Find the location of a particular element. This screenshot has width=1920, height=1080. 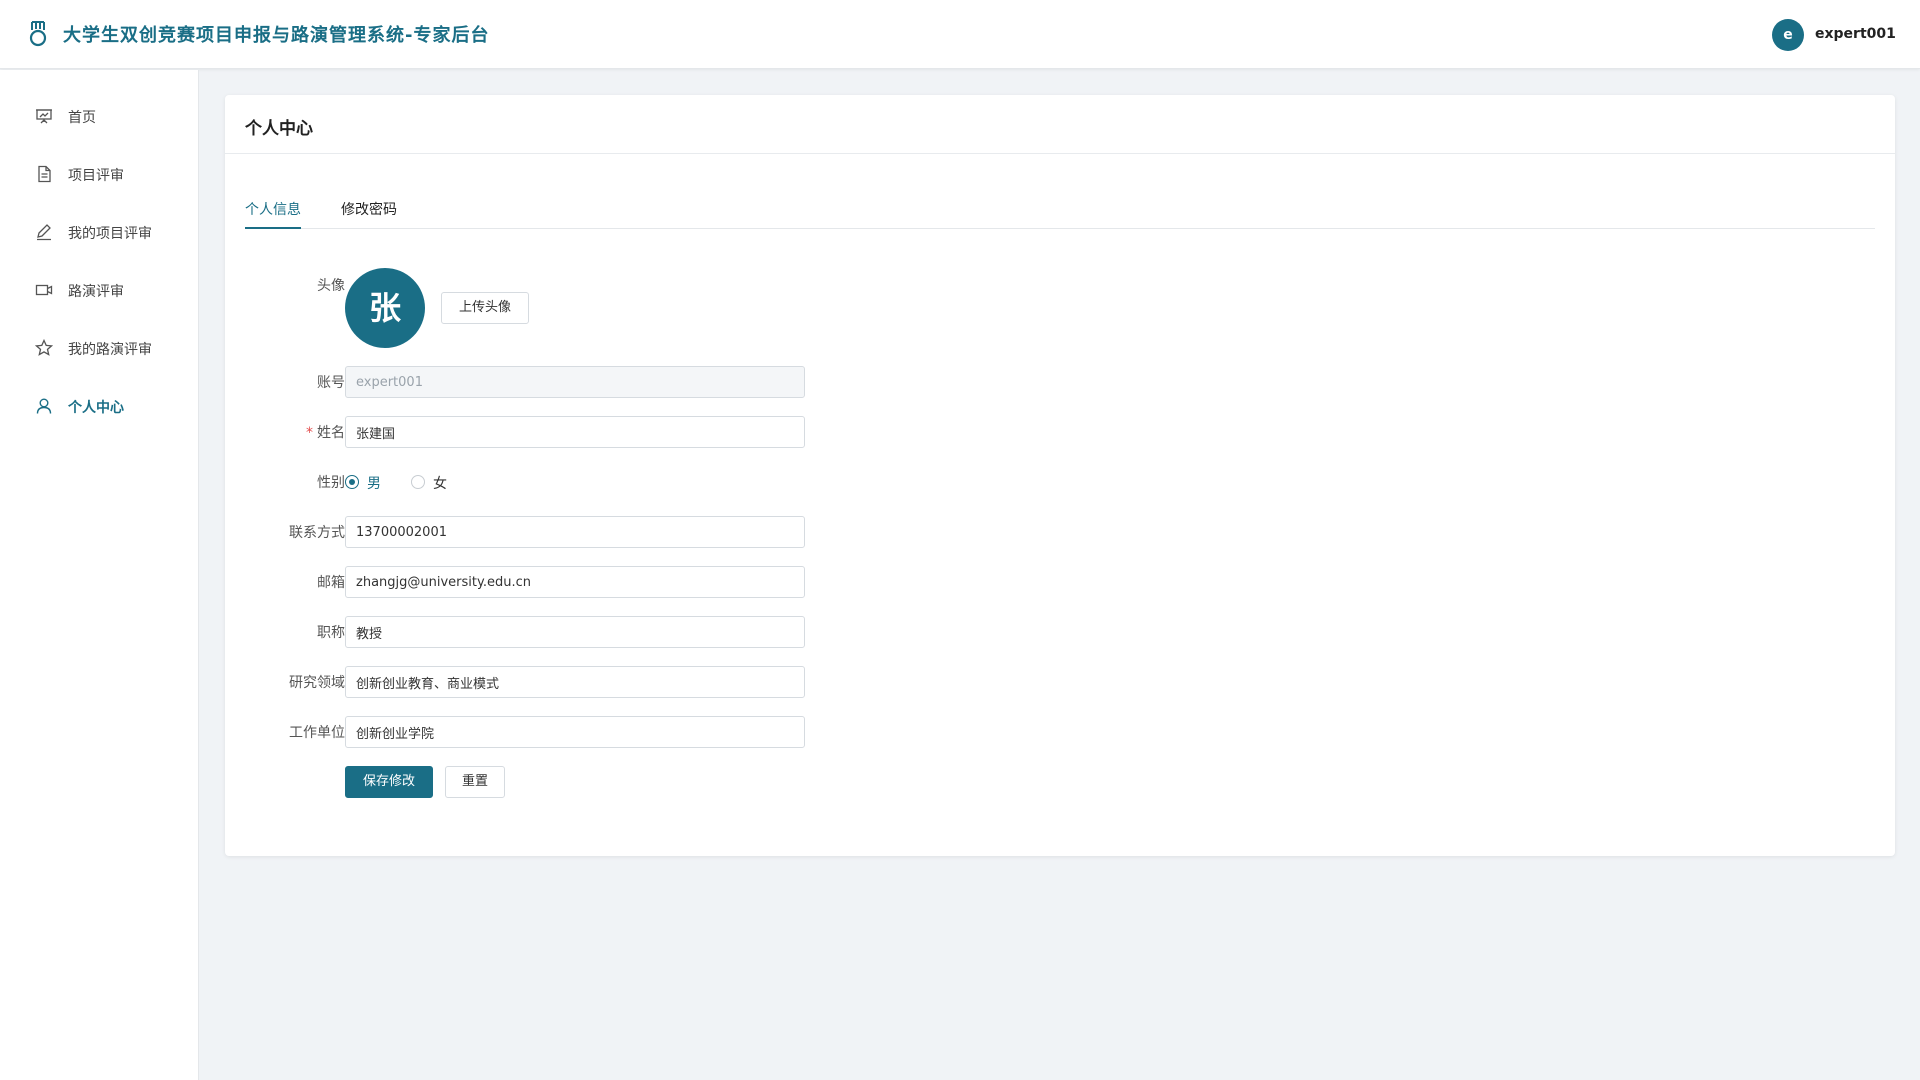

sidebar-item-roadshow-review: 路演评审 is located at coordinates (99, 290).